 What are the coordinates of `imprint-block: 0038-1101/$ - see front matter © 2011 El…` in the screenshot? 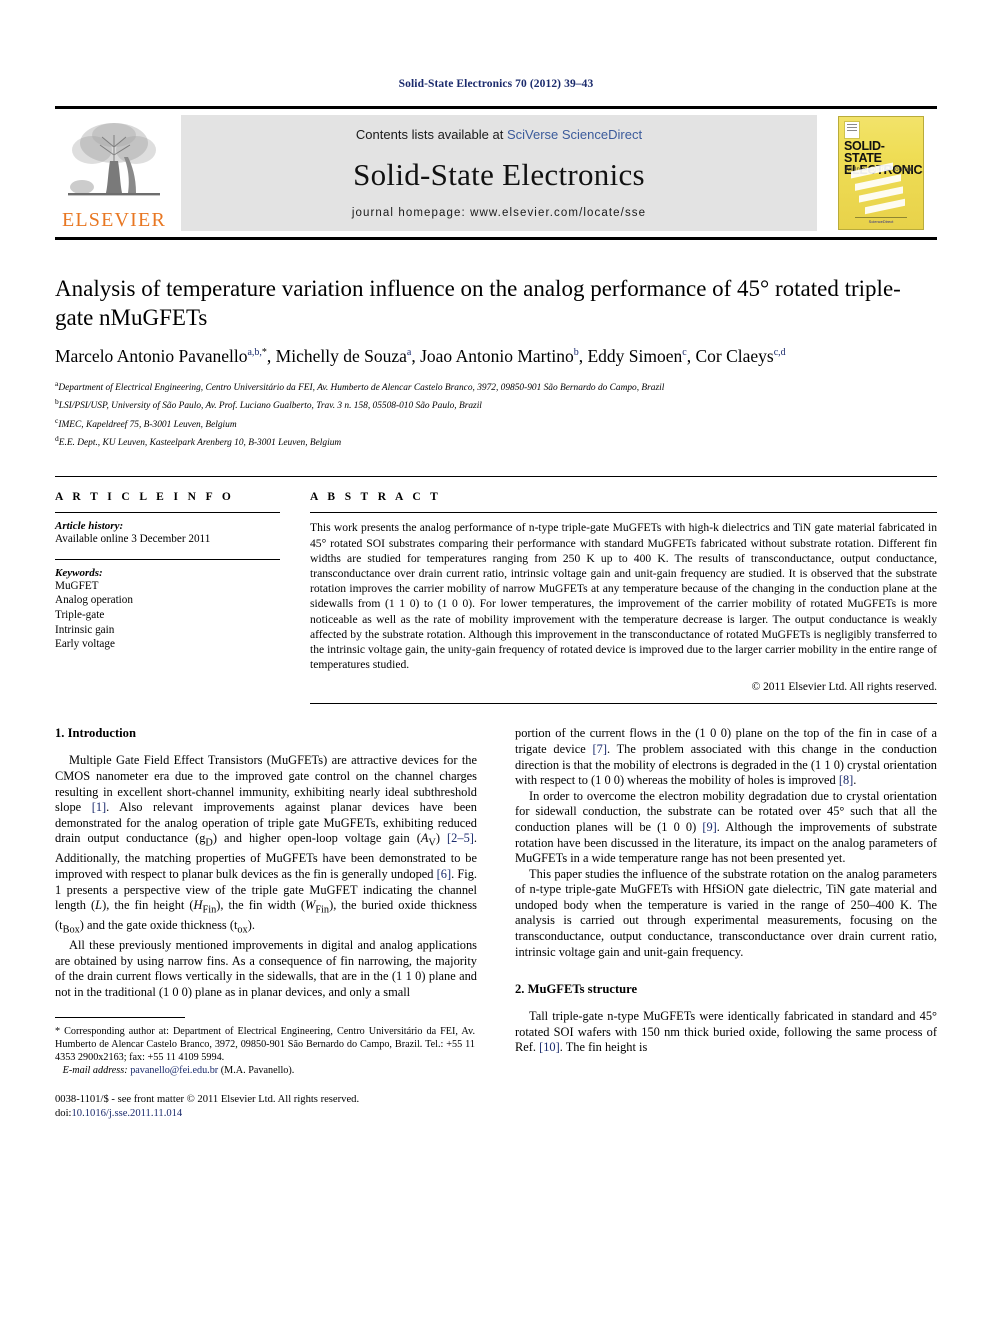 It's located at (265, 1106).